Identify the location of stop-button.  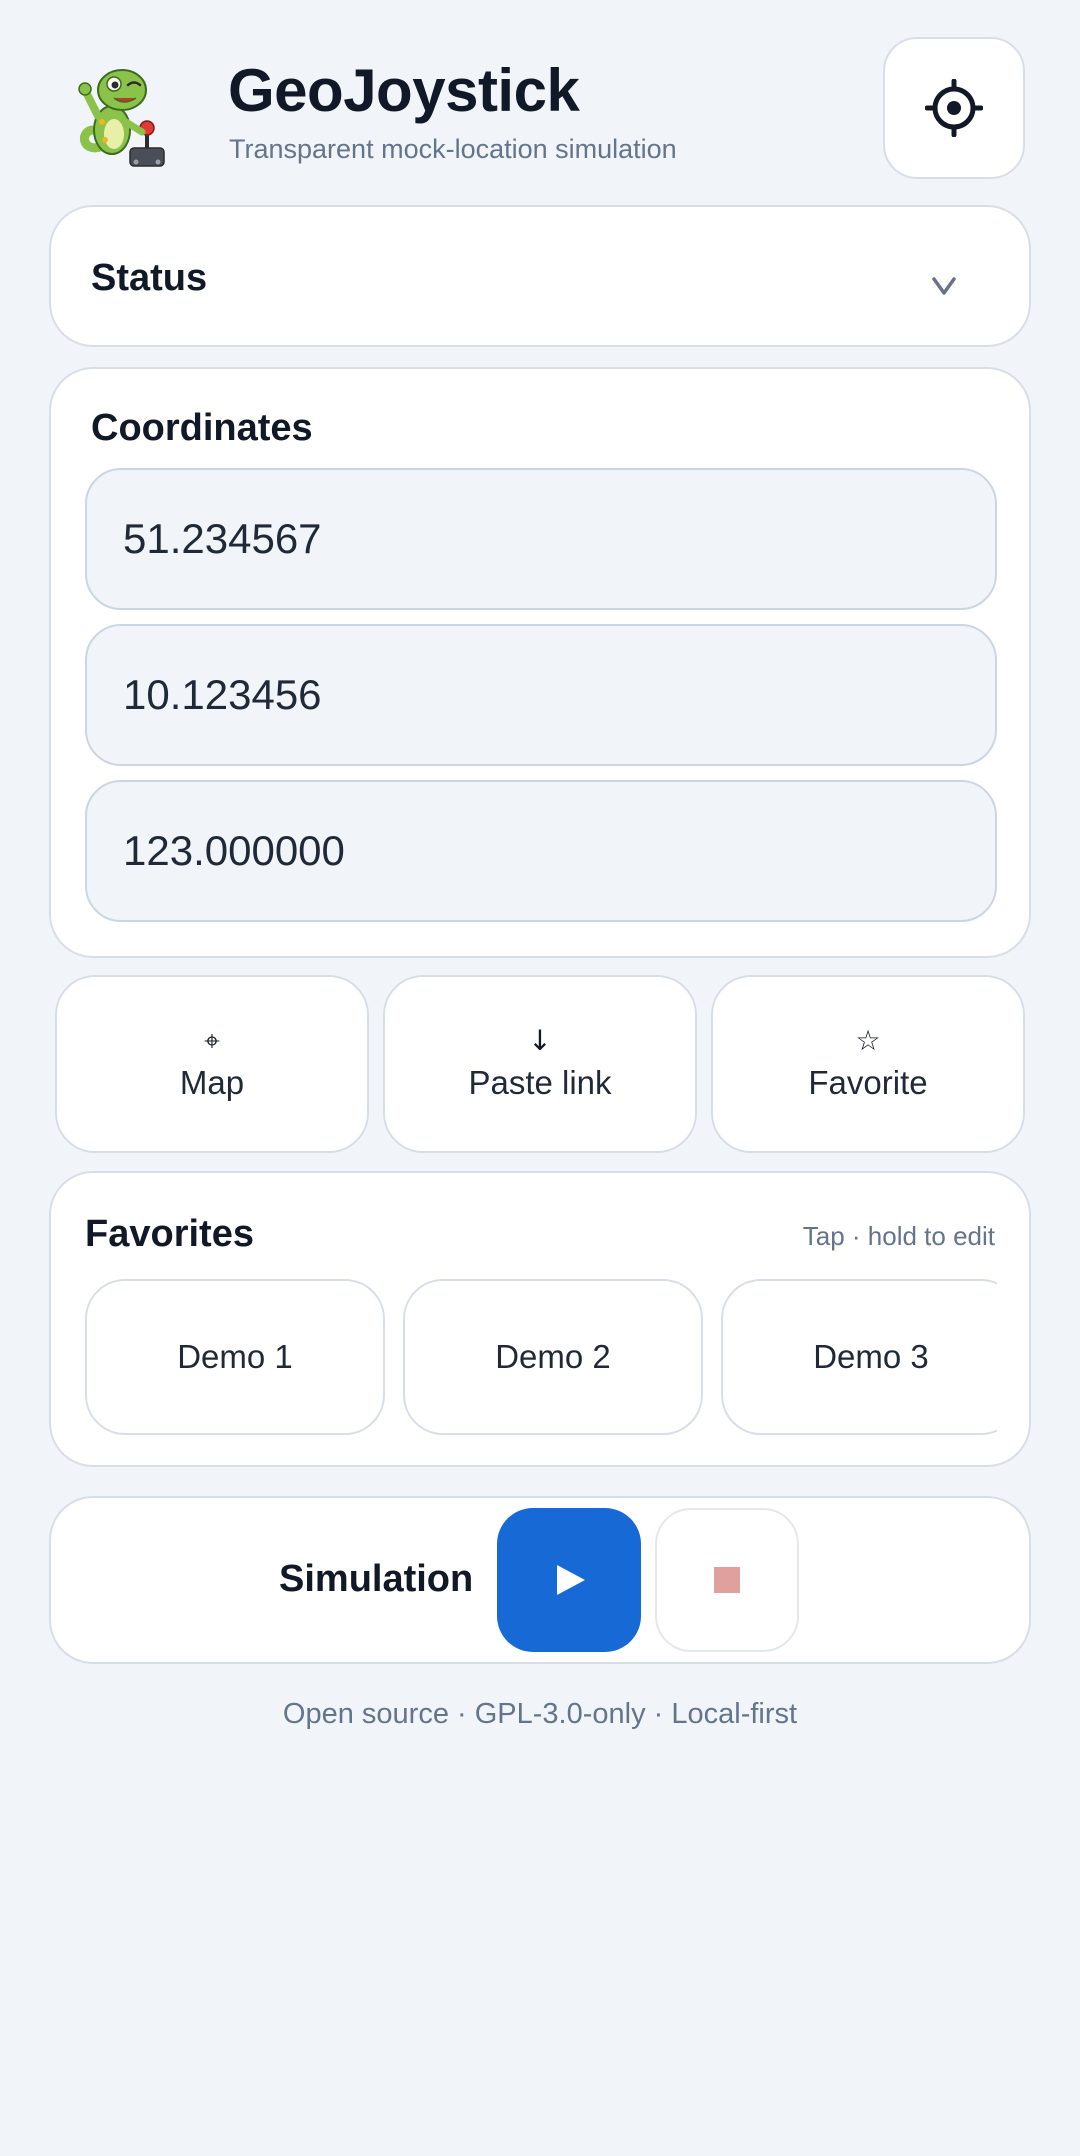
(727, 1580).